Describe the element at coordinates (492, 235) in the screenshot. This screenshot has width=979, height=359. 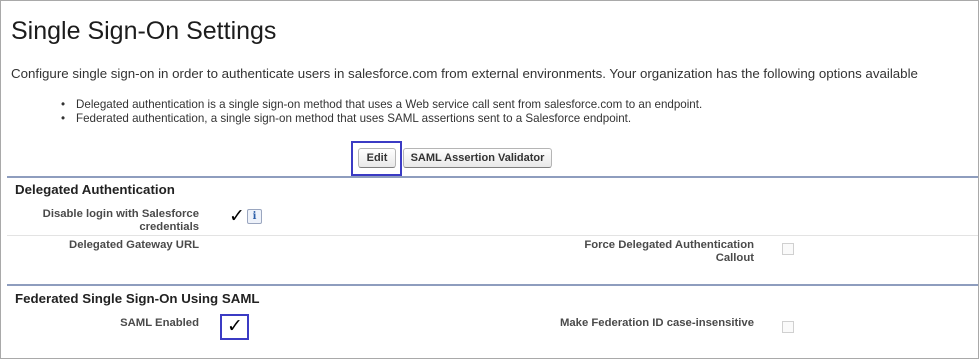
I see `row-divider` at that location.